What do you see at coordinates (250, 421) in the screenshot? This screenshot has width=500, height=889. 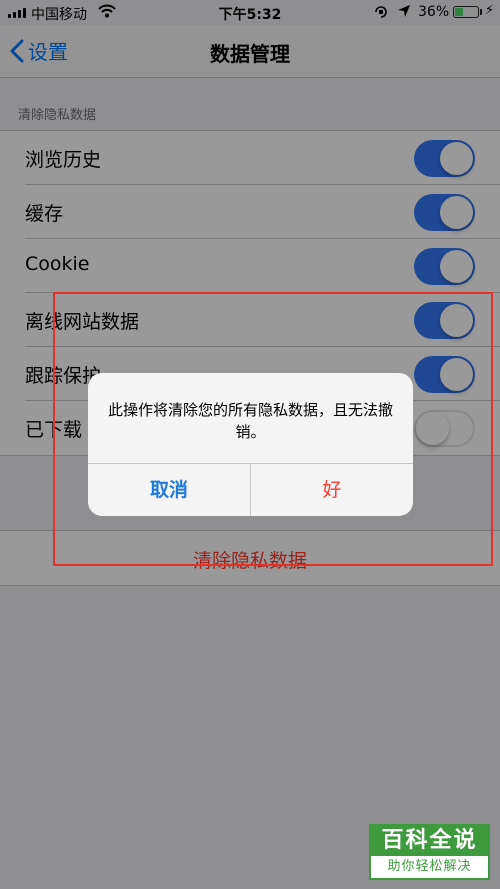 I see `alert-message: 此操作将清除您的所有隐私数据，且无法撤销。` at bounding box center [250, 421].